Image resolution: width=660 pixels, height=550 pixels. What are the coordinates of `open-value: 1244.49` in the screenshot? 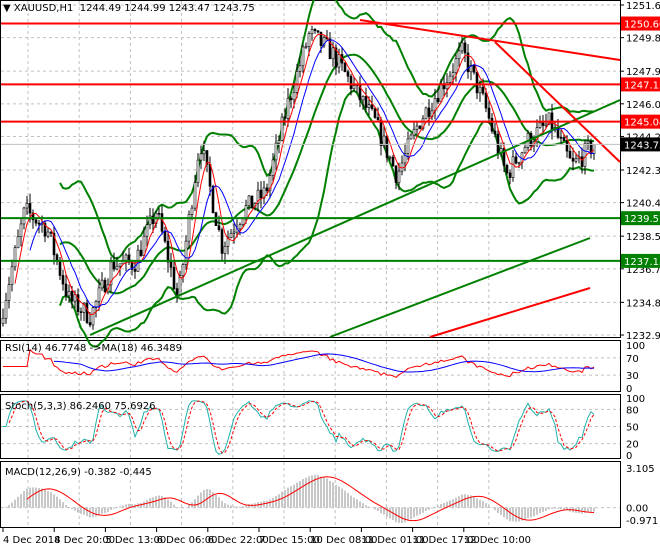 It's located at (100, 8).